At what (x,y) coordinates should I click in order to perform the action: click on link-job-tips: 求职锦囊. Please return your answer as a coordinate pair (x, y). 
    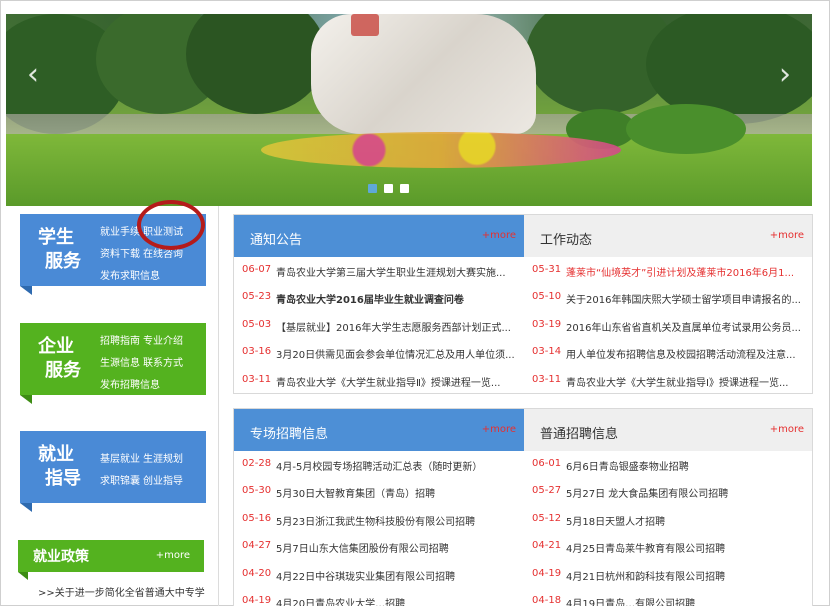
    Looking at the image, I should click on (120, 482).